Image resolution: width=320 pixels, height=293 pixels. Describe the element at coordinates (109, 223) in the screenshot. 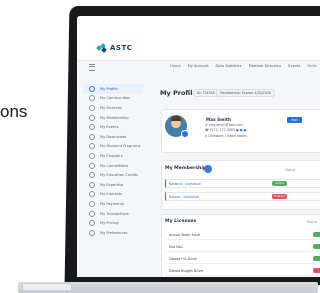

I see `sidebar-item-label: My Pricing` at that location.